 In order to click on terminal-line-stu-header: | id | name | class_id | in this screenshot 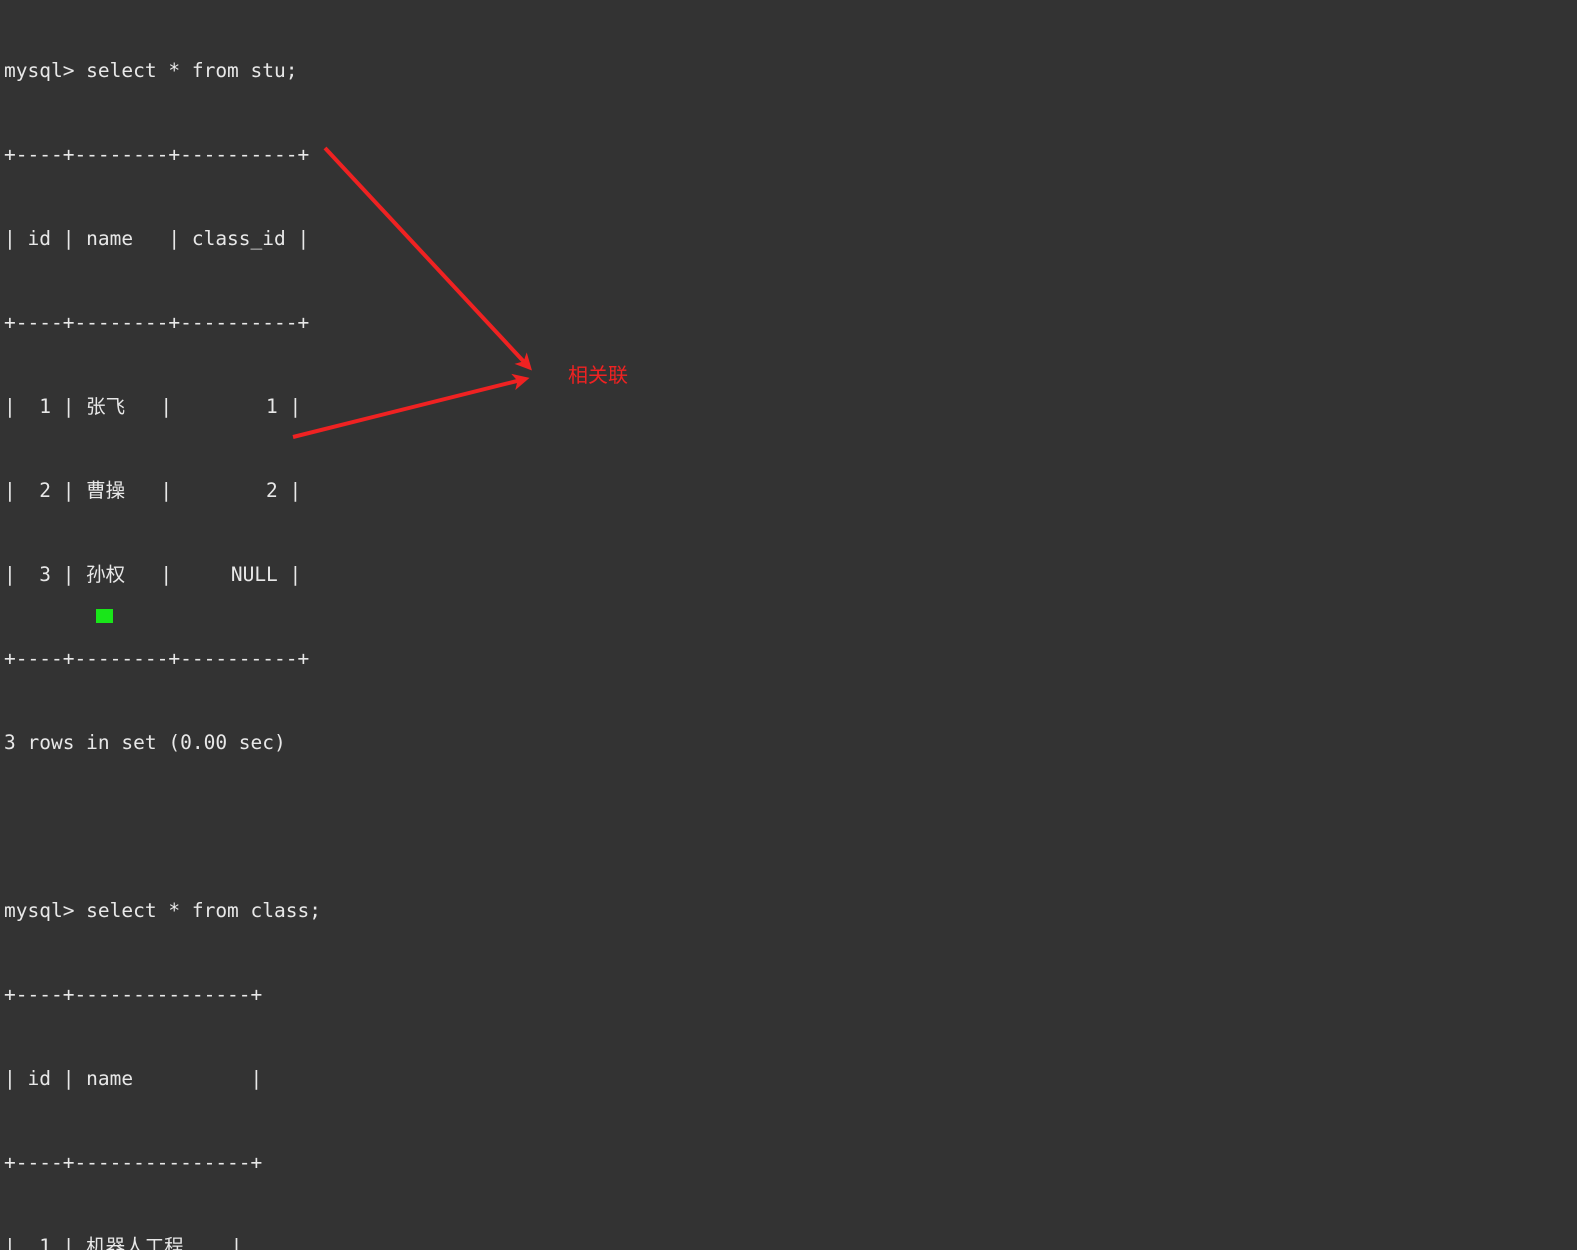, I will do `click(157, 238)`.